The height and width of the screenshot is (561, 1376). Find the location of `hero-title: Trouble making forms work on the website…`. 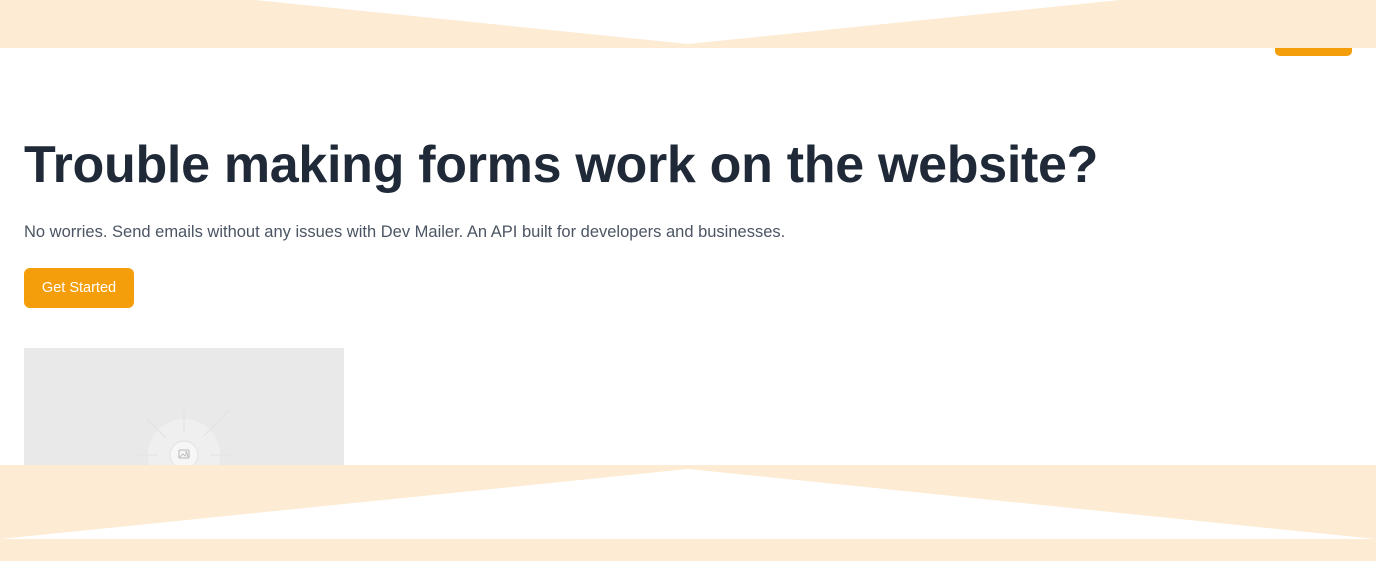

hero-title: Trouble making forms work on the website… is located at coordinates (561, 165).